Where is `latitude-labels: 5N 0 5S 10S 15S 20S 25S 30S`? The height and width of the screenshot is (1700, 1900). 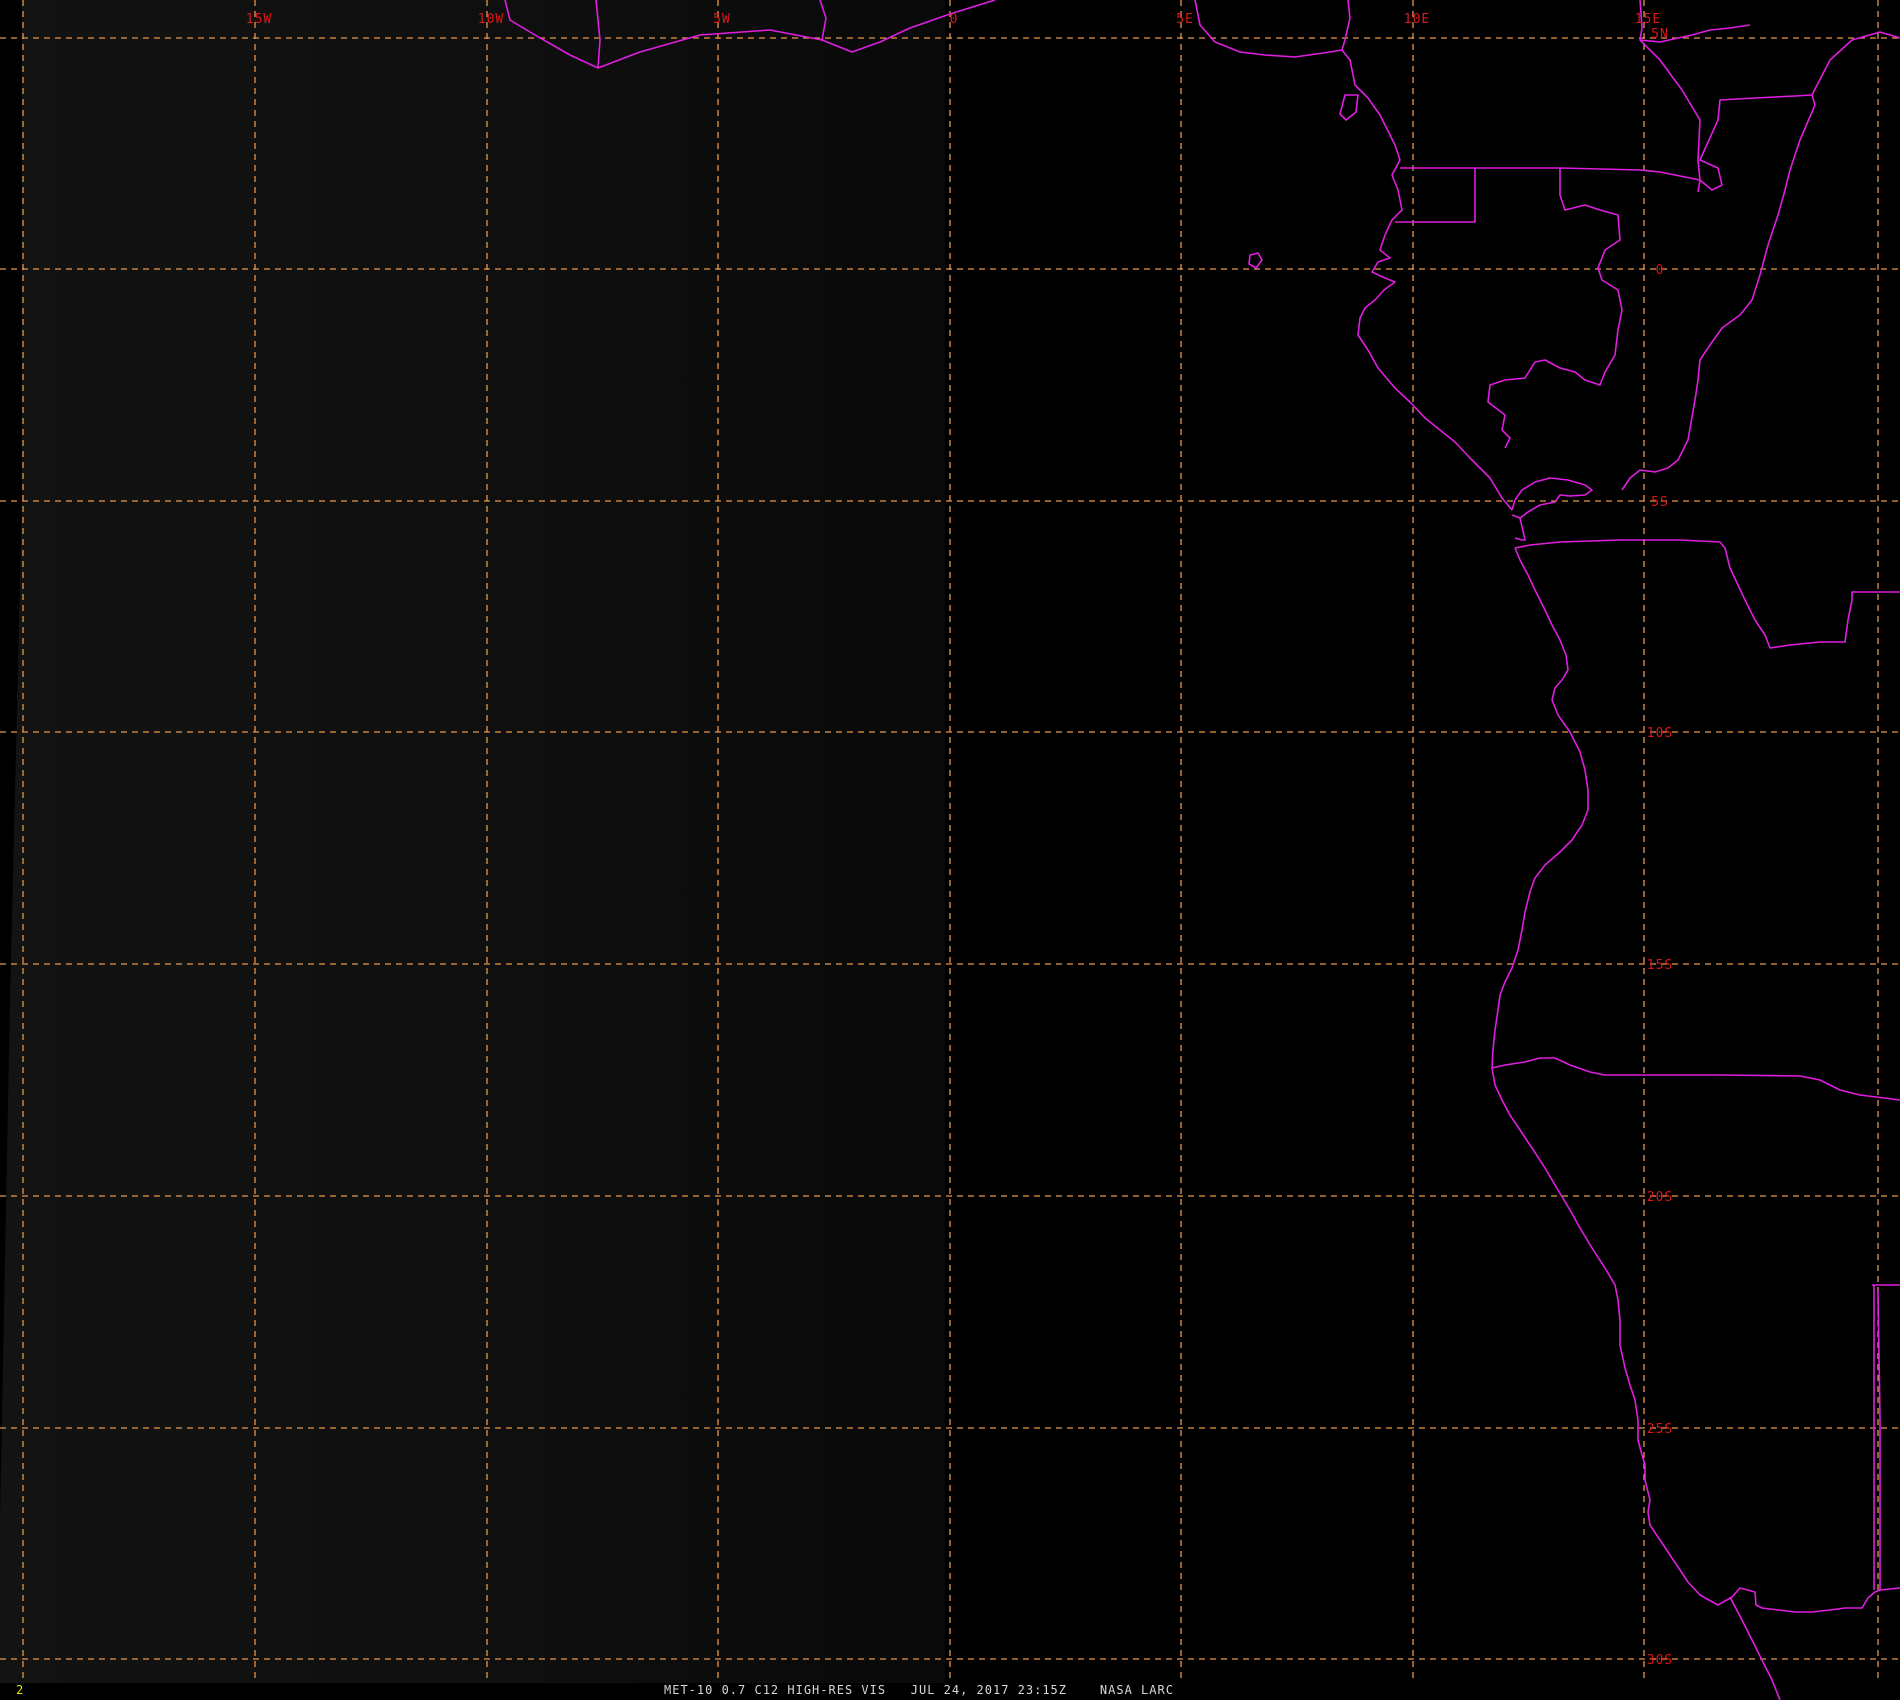 latitude-labels: 5N 0 5S 10S 15S 20S 25S 30S is located at coordinates (1660, 847).